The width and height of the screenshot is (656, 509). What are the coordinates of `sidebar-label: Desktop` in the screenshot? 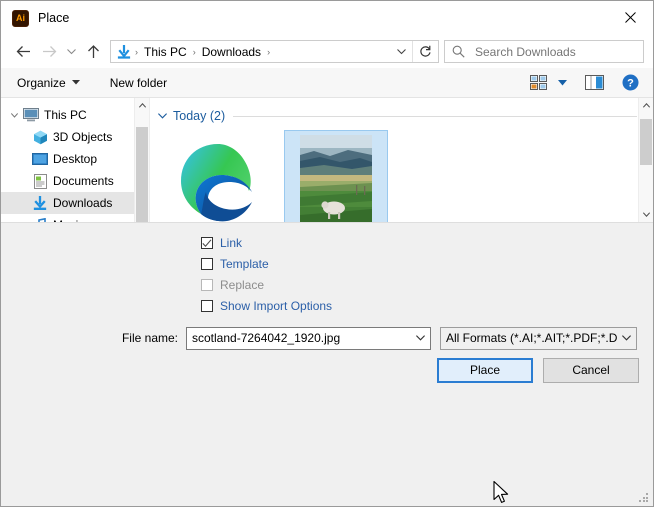 It's located at (75, 159).